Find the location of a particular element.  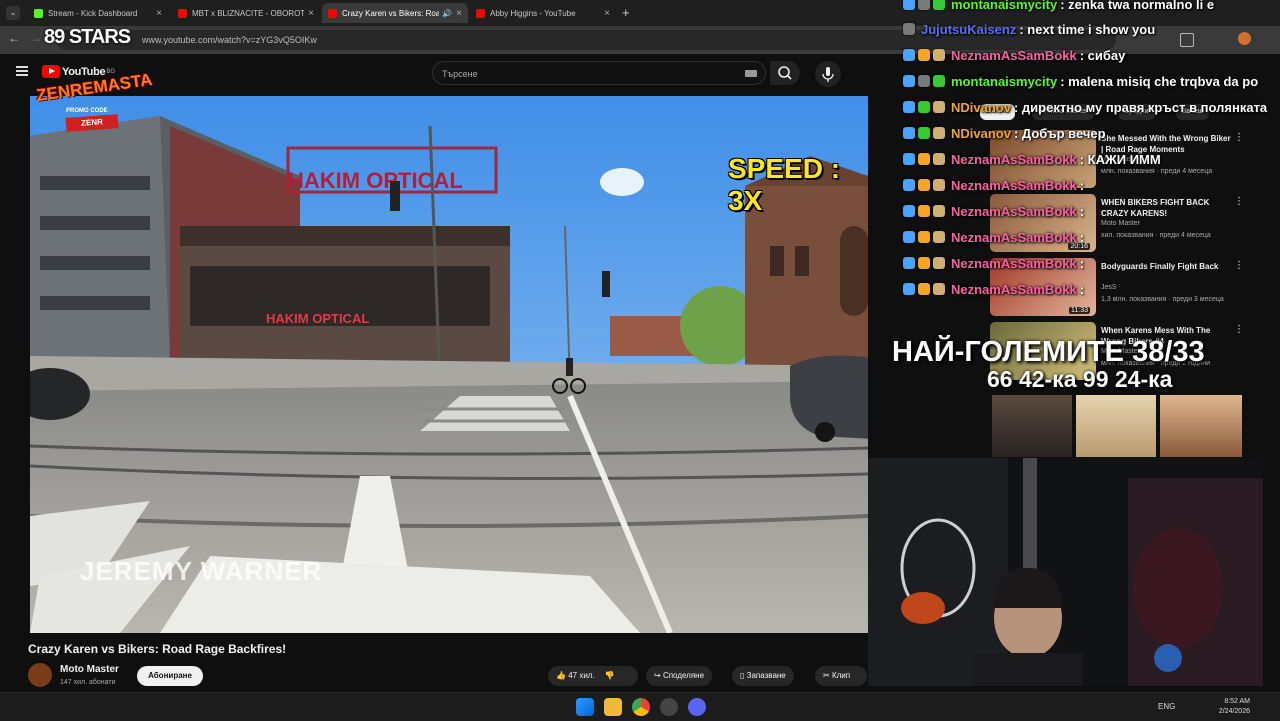

subscribe-button: Абониране is located at coordinates (170, 676).